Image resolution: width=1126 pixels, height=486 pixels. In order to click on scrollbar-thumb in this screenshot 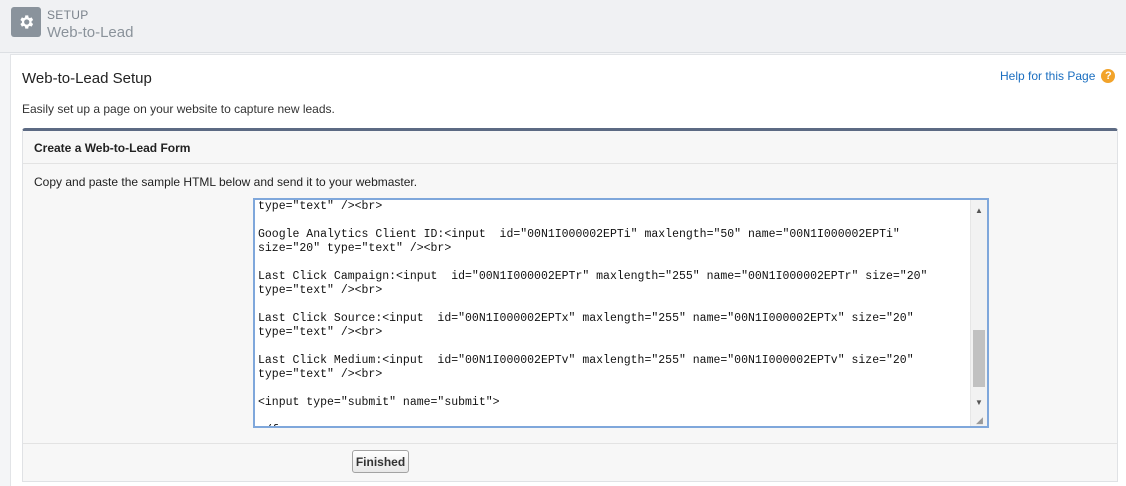, I will do `click(979, 358)`.